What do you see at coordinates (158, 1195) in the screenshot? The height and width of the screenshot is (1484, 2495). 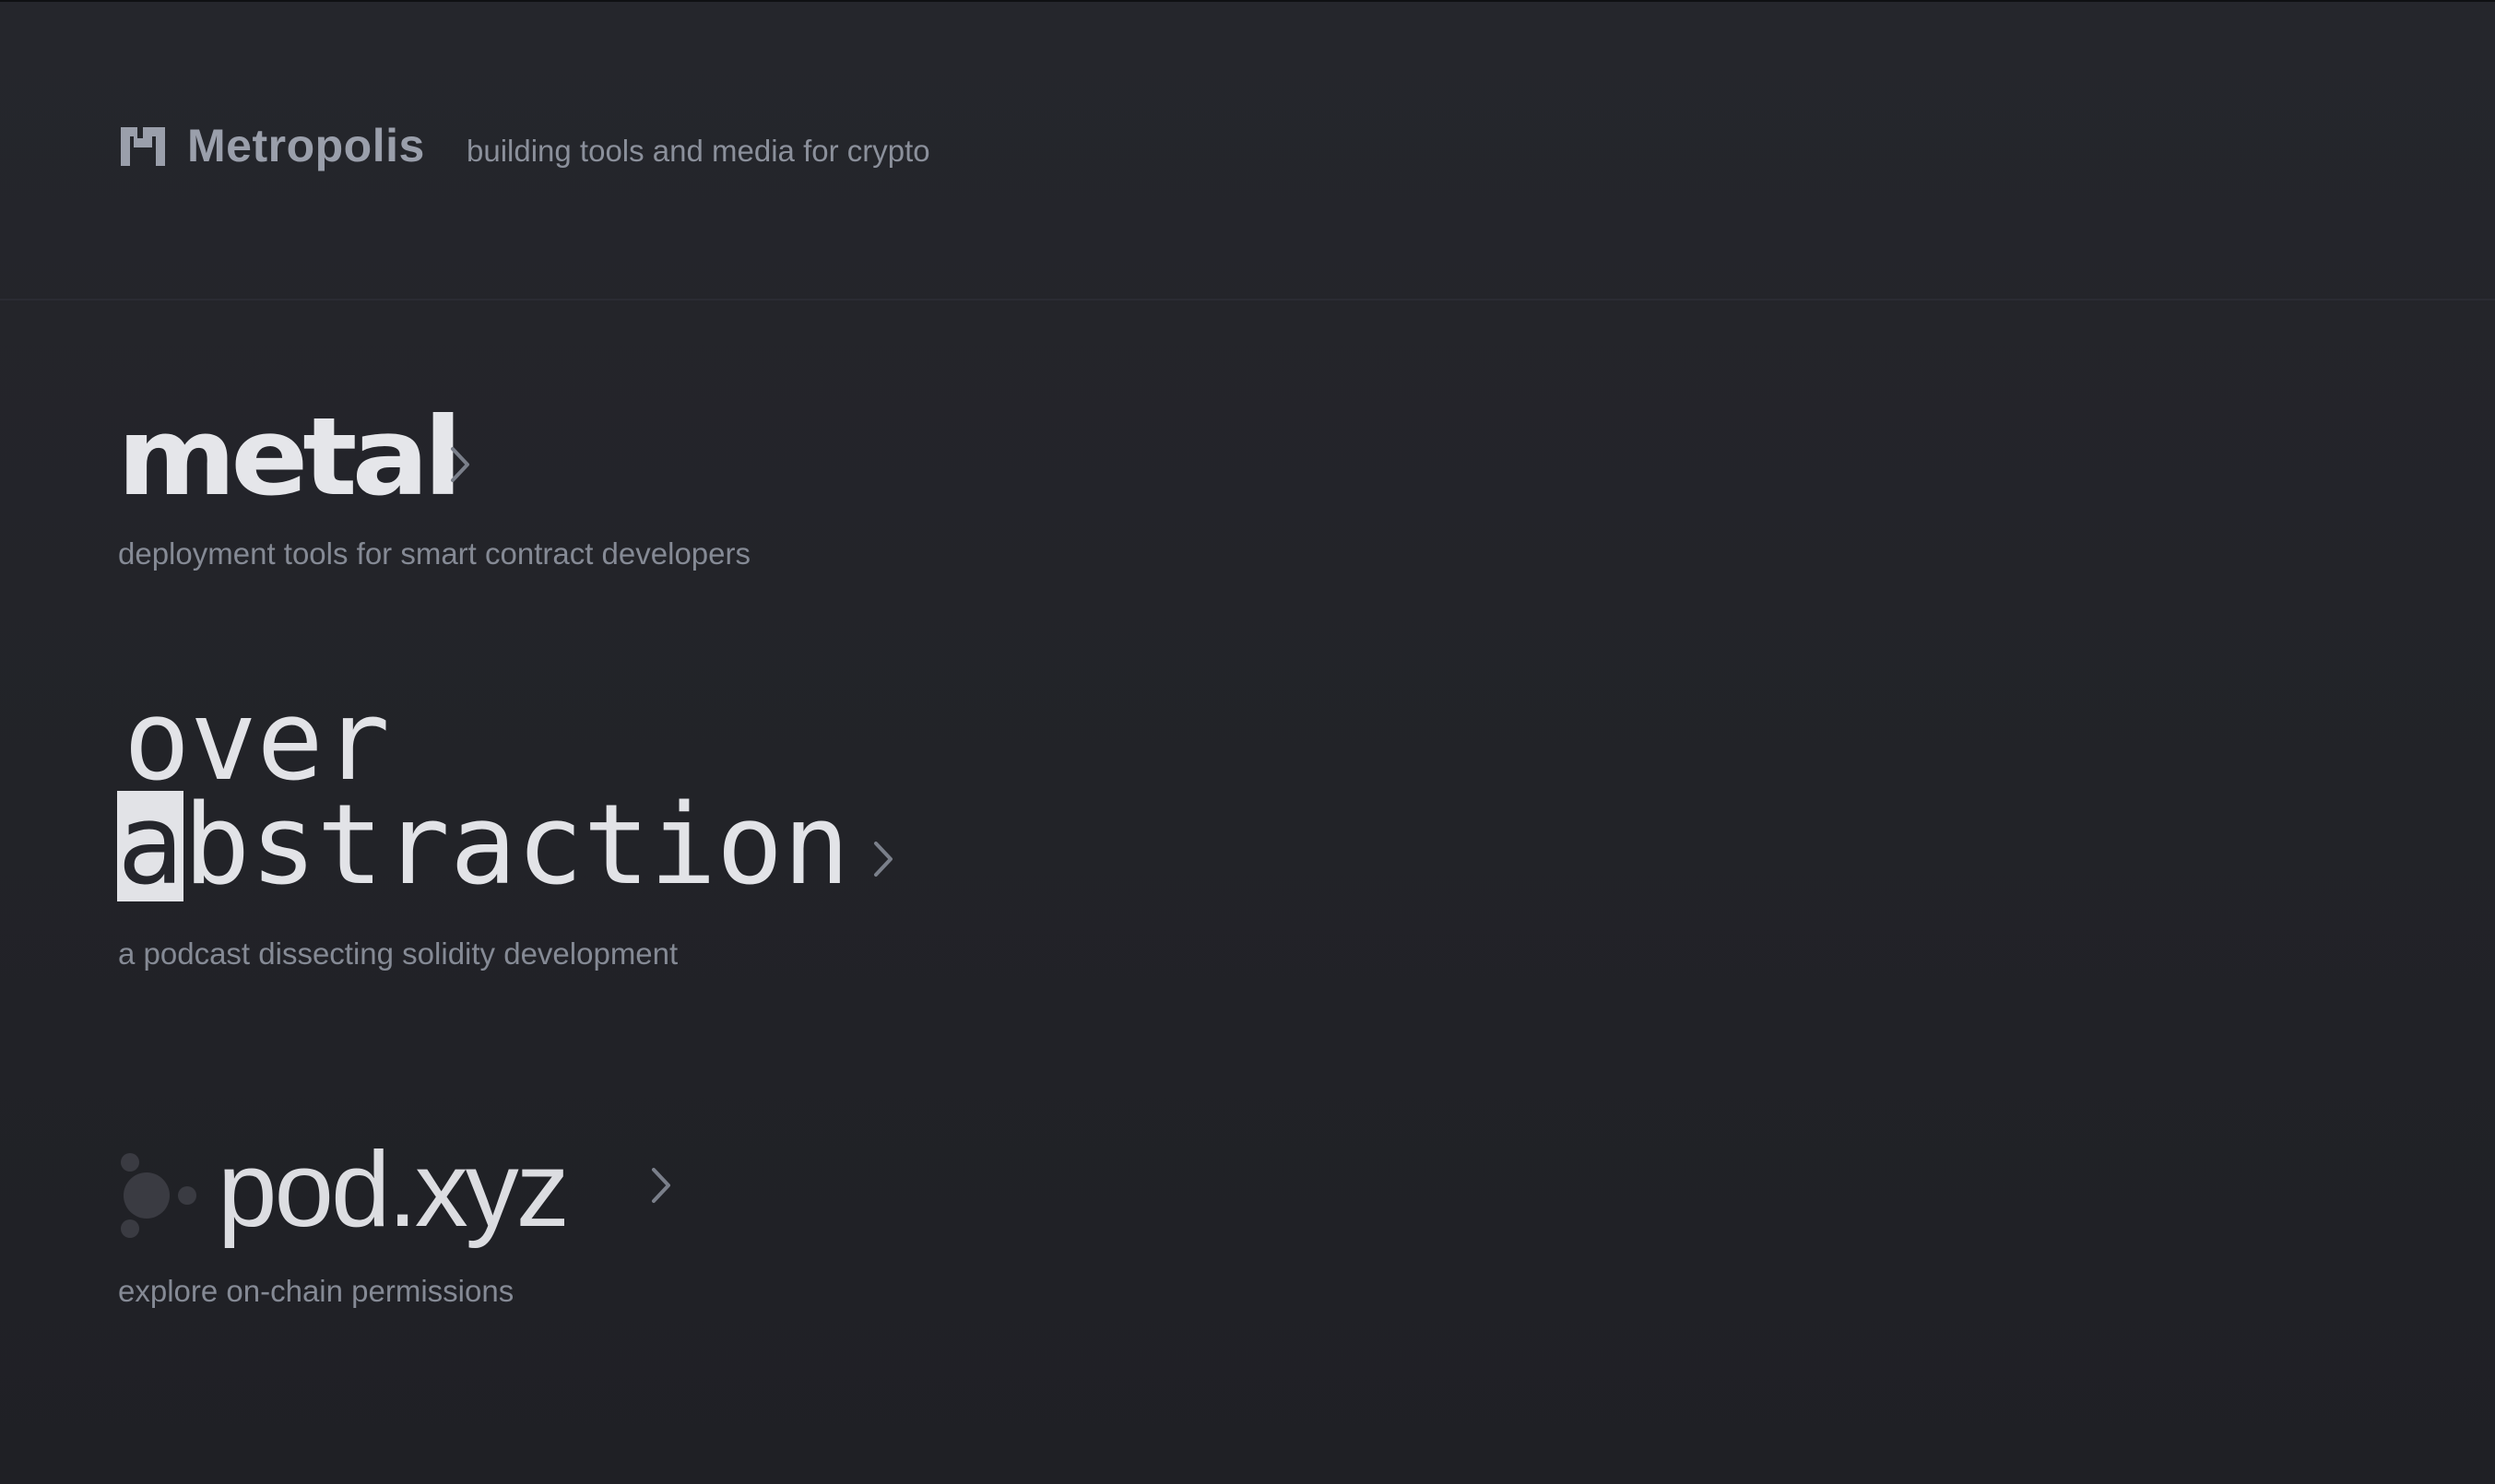 I see `pod-dots-logo-icon` at bounding box center [158, 1195].